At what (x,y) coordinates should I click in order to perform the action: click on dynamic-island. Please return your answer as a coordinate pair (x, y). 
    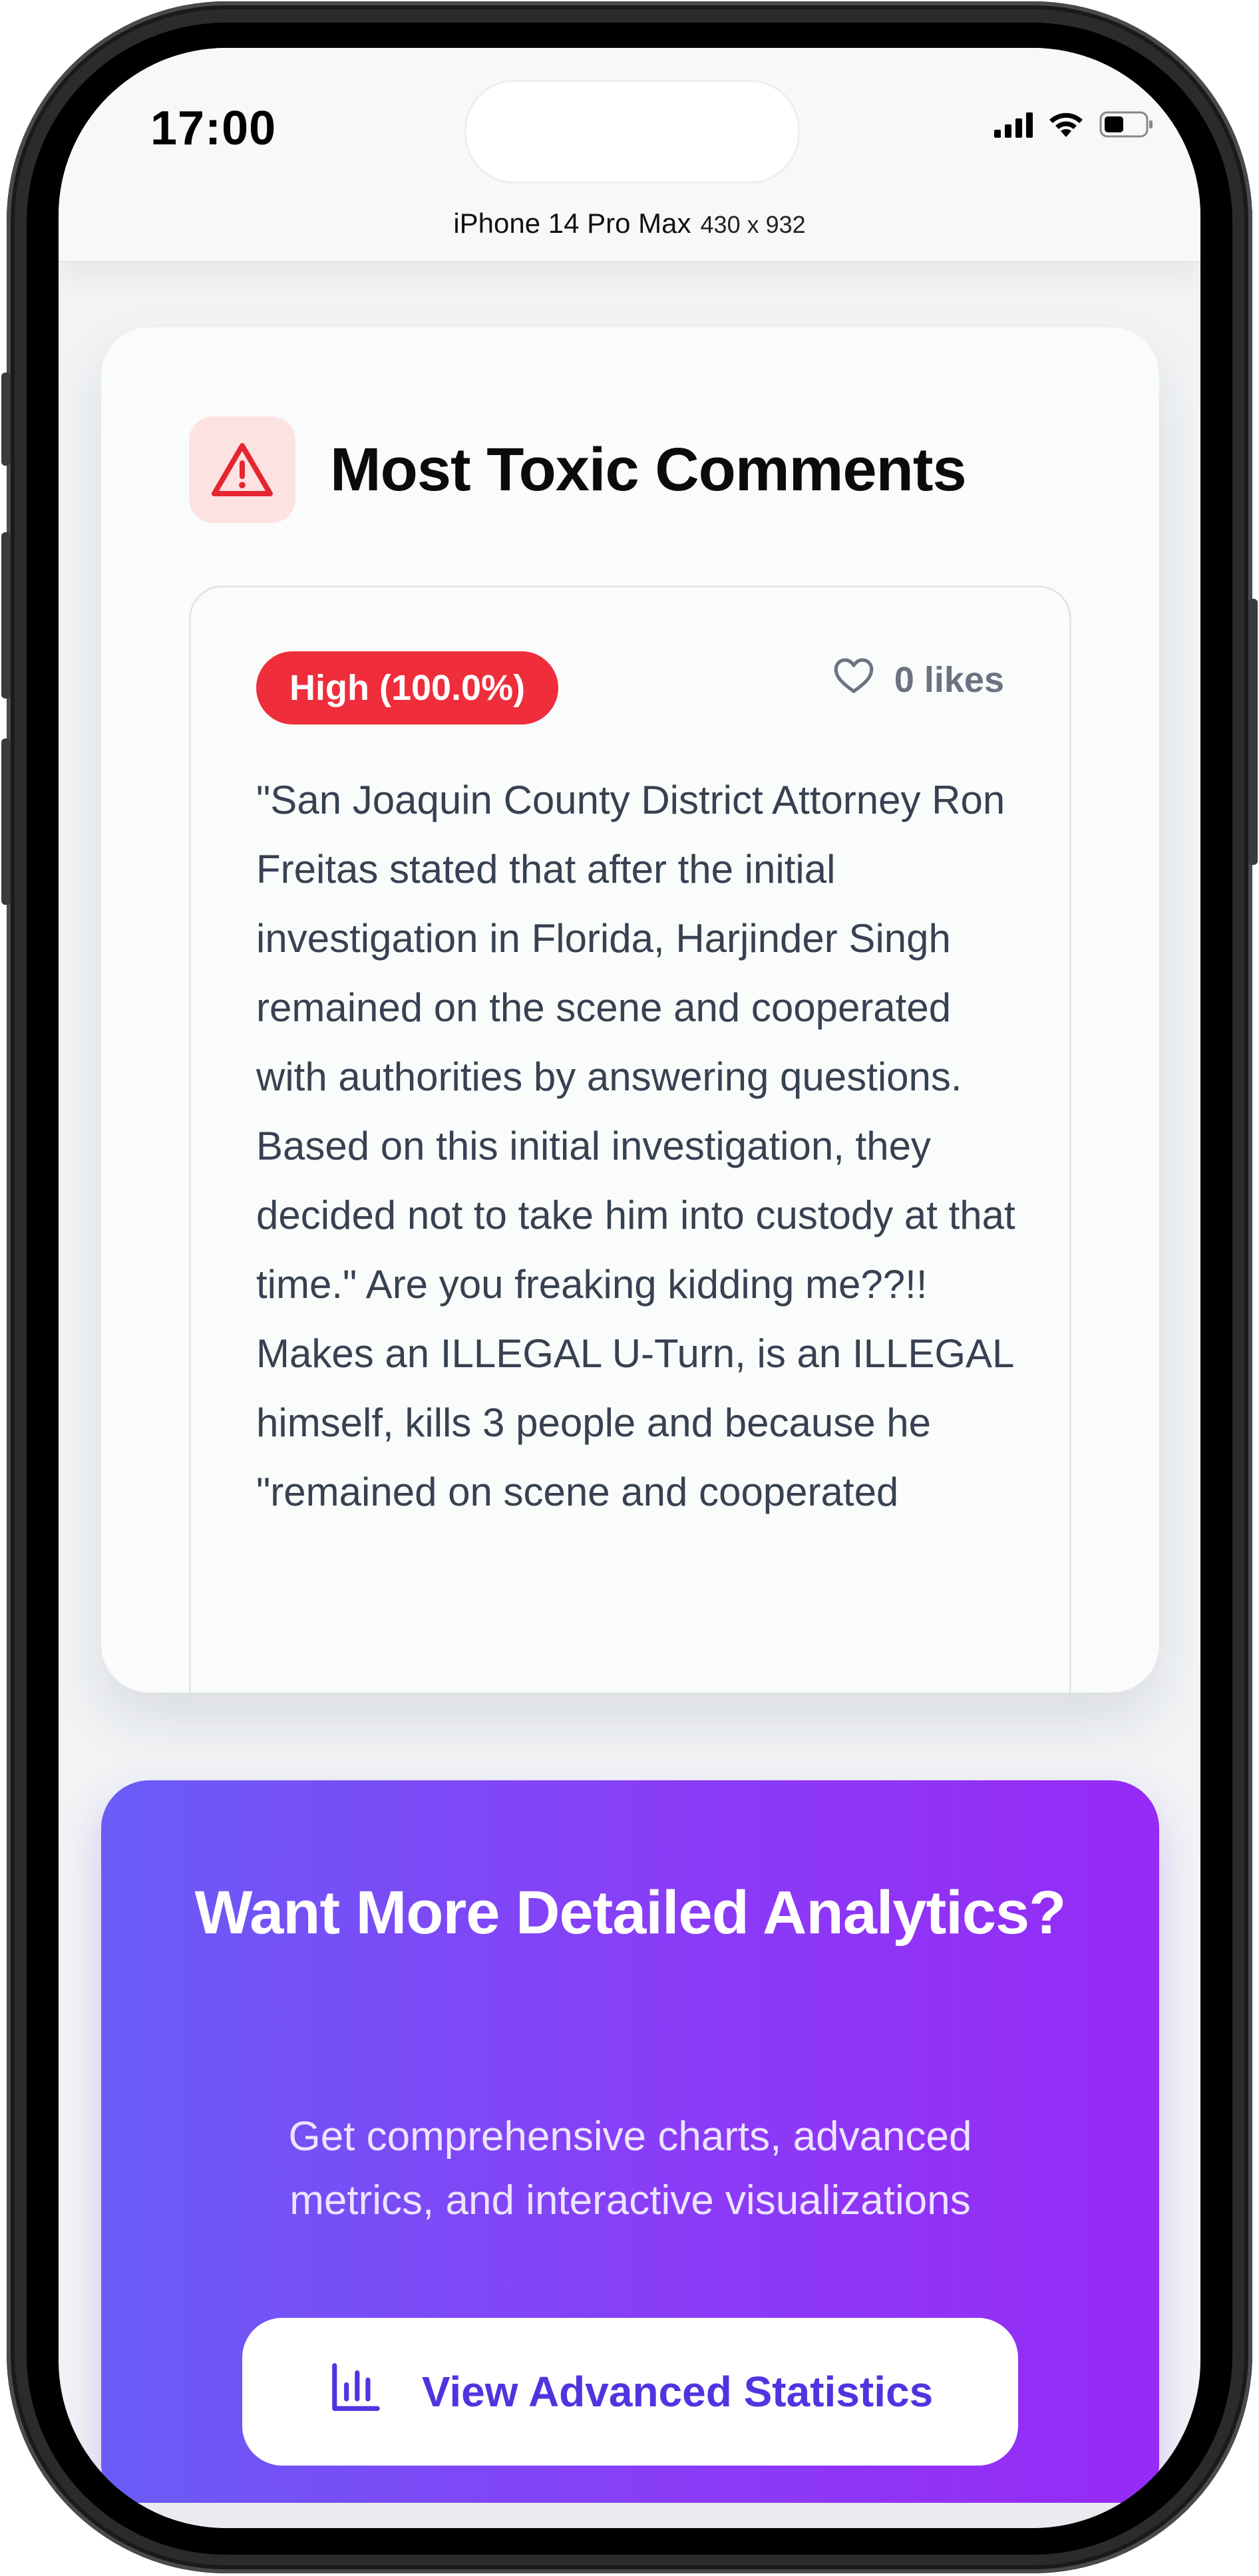
    Looking at the image, I should click on (632, 132).